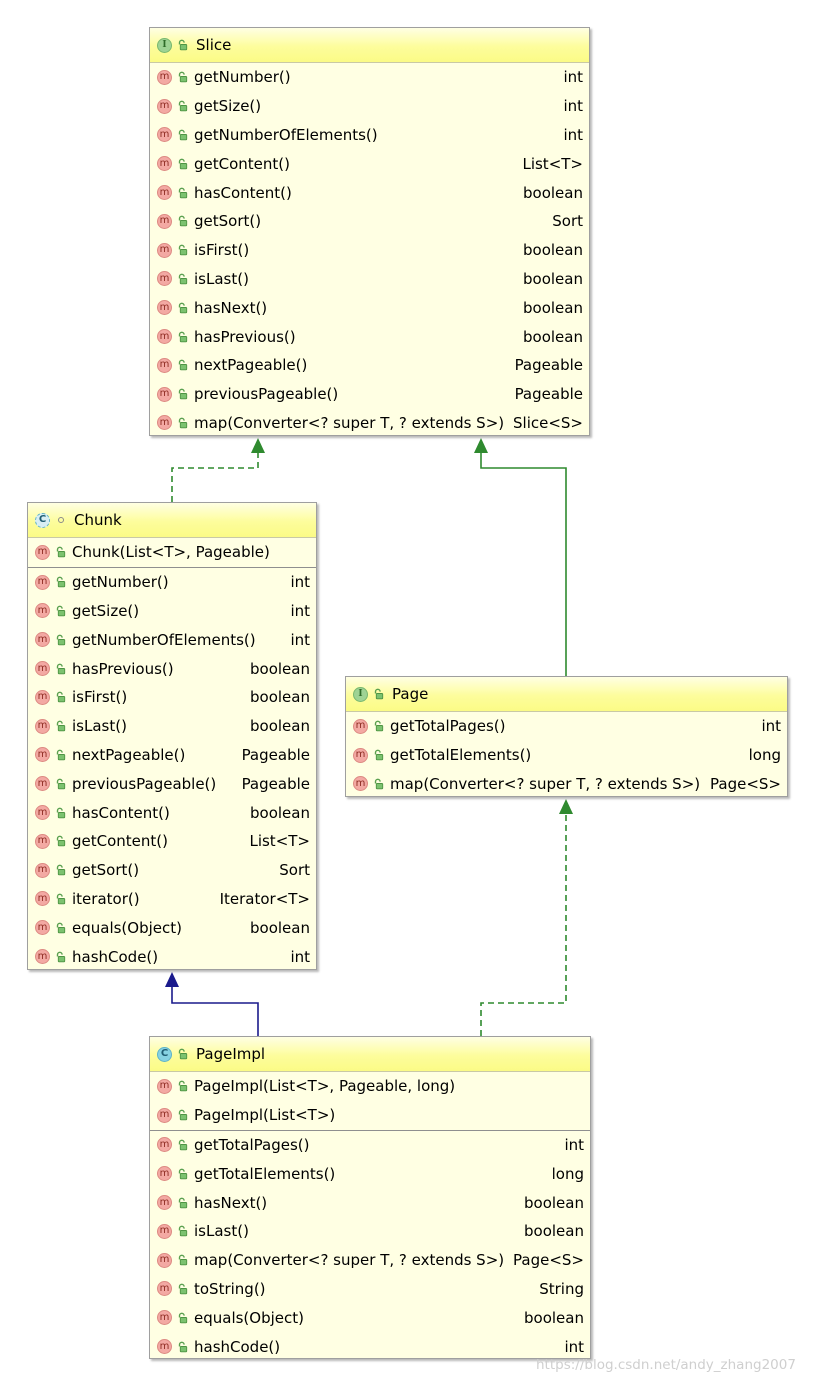 This screenshot has width=813, height=1386. What do you see at coordinates (370, 1115) in the screenshot?
I see `member-row: m PageImpl(List<T>)` at bounding box center [370, 1115].